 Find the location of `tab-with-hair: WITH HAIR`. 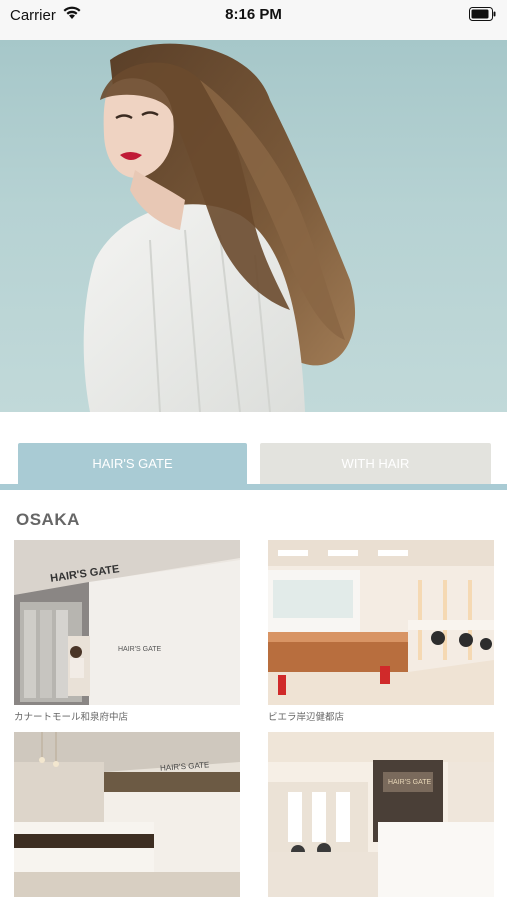

tab-with-hair: WITH HAIR is located at coordinates (375, 464).